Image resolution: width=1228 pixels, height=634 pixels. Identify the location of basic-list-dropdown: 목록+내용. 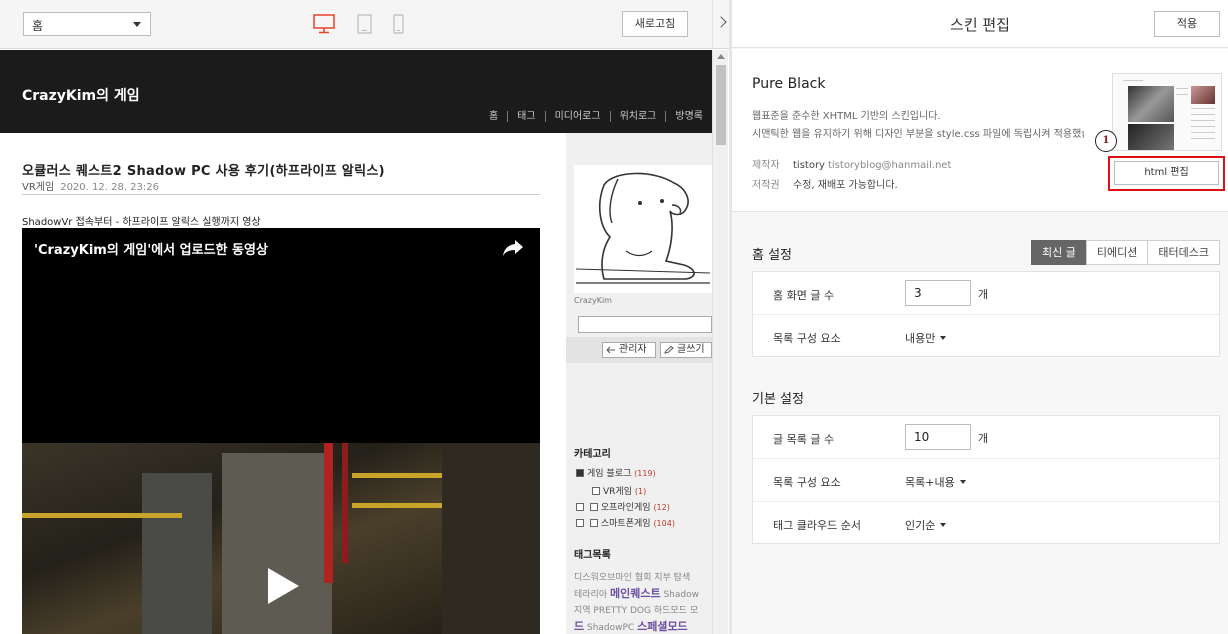
(935, 482).